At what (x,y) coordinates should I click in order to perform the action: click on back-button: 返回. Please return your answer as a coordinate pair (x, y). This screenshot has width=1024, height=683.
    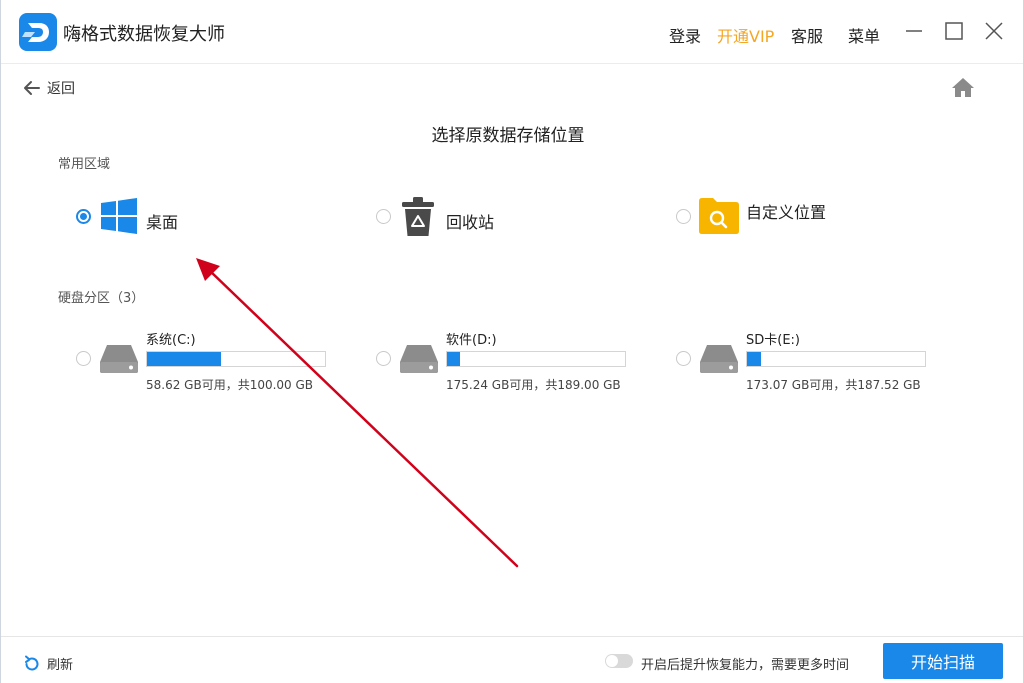
    Looking at the image, I should click on (49, 88).